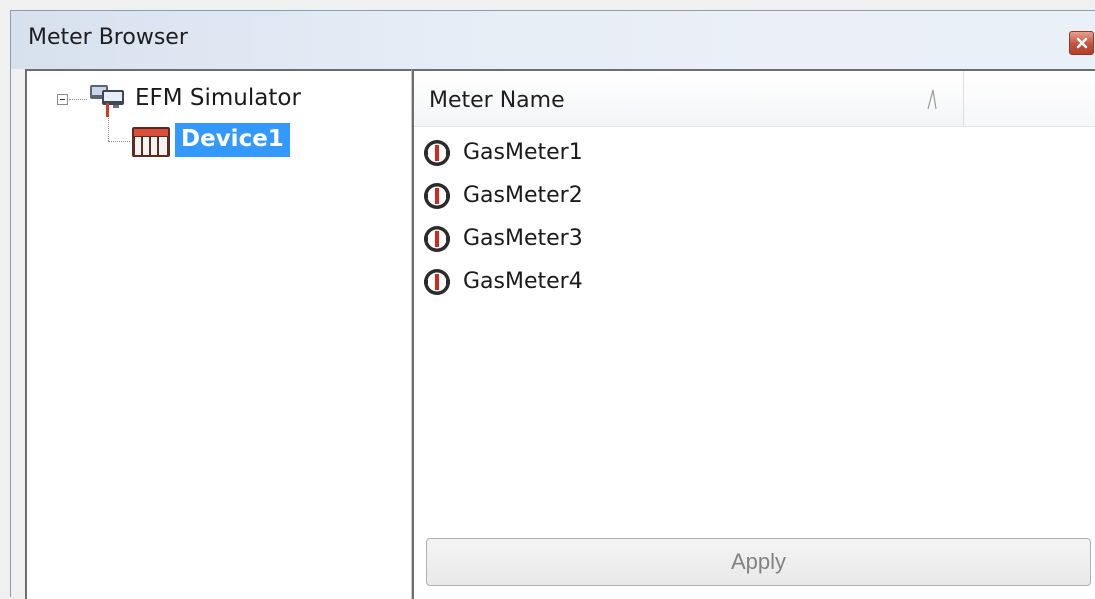 Image resolution: width=1095 pixels, height=599 pixels. I want to click on list-item-gasmeter3: GasMeter3, so click(614, 239).